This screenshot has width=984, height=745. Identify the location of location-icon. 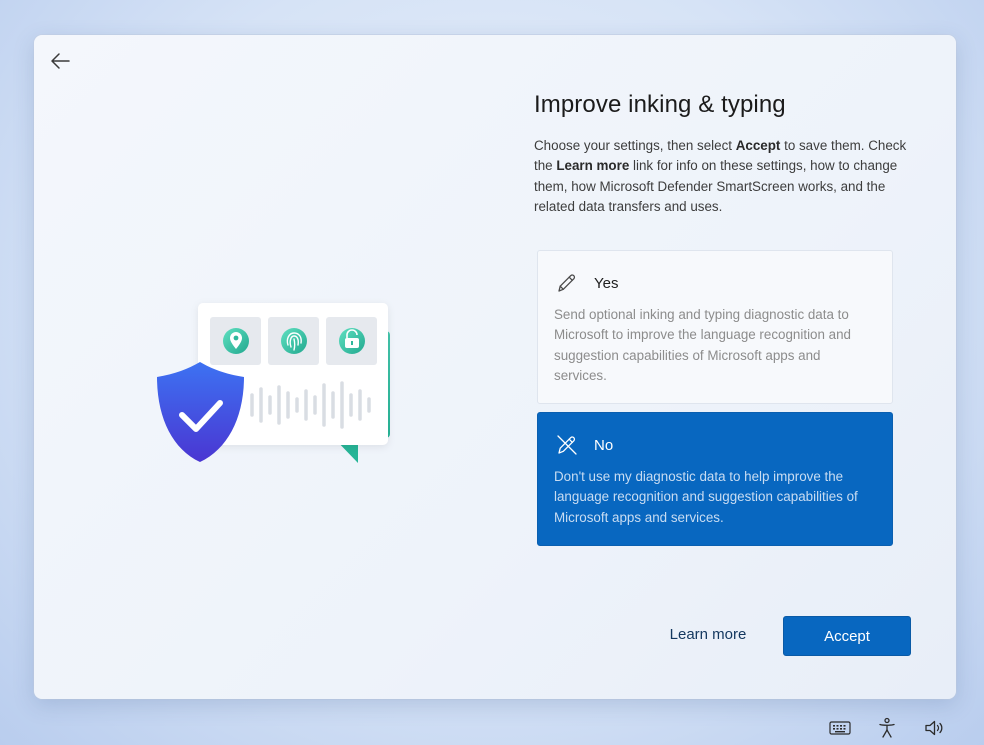
(236, 341).